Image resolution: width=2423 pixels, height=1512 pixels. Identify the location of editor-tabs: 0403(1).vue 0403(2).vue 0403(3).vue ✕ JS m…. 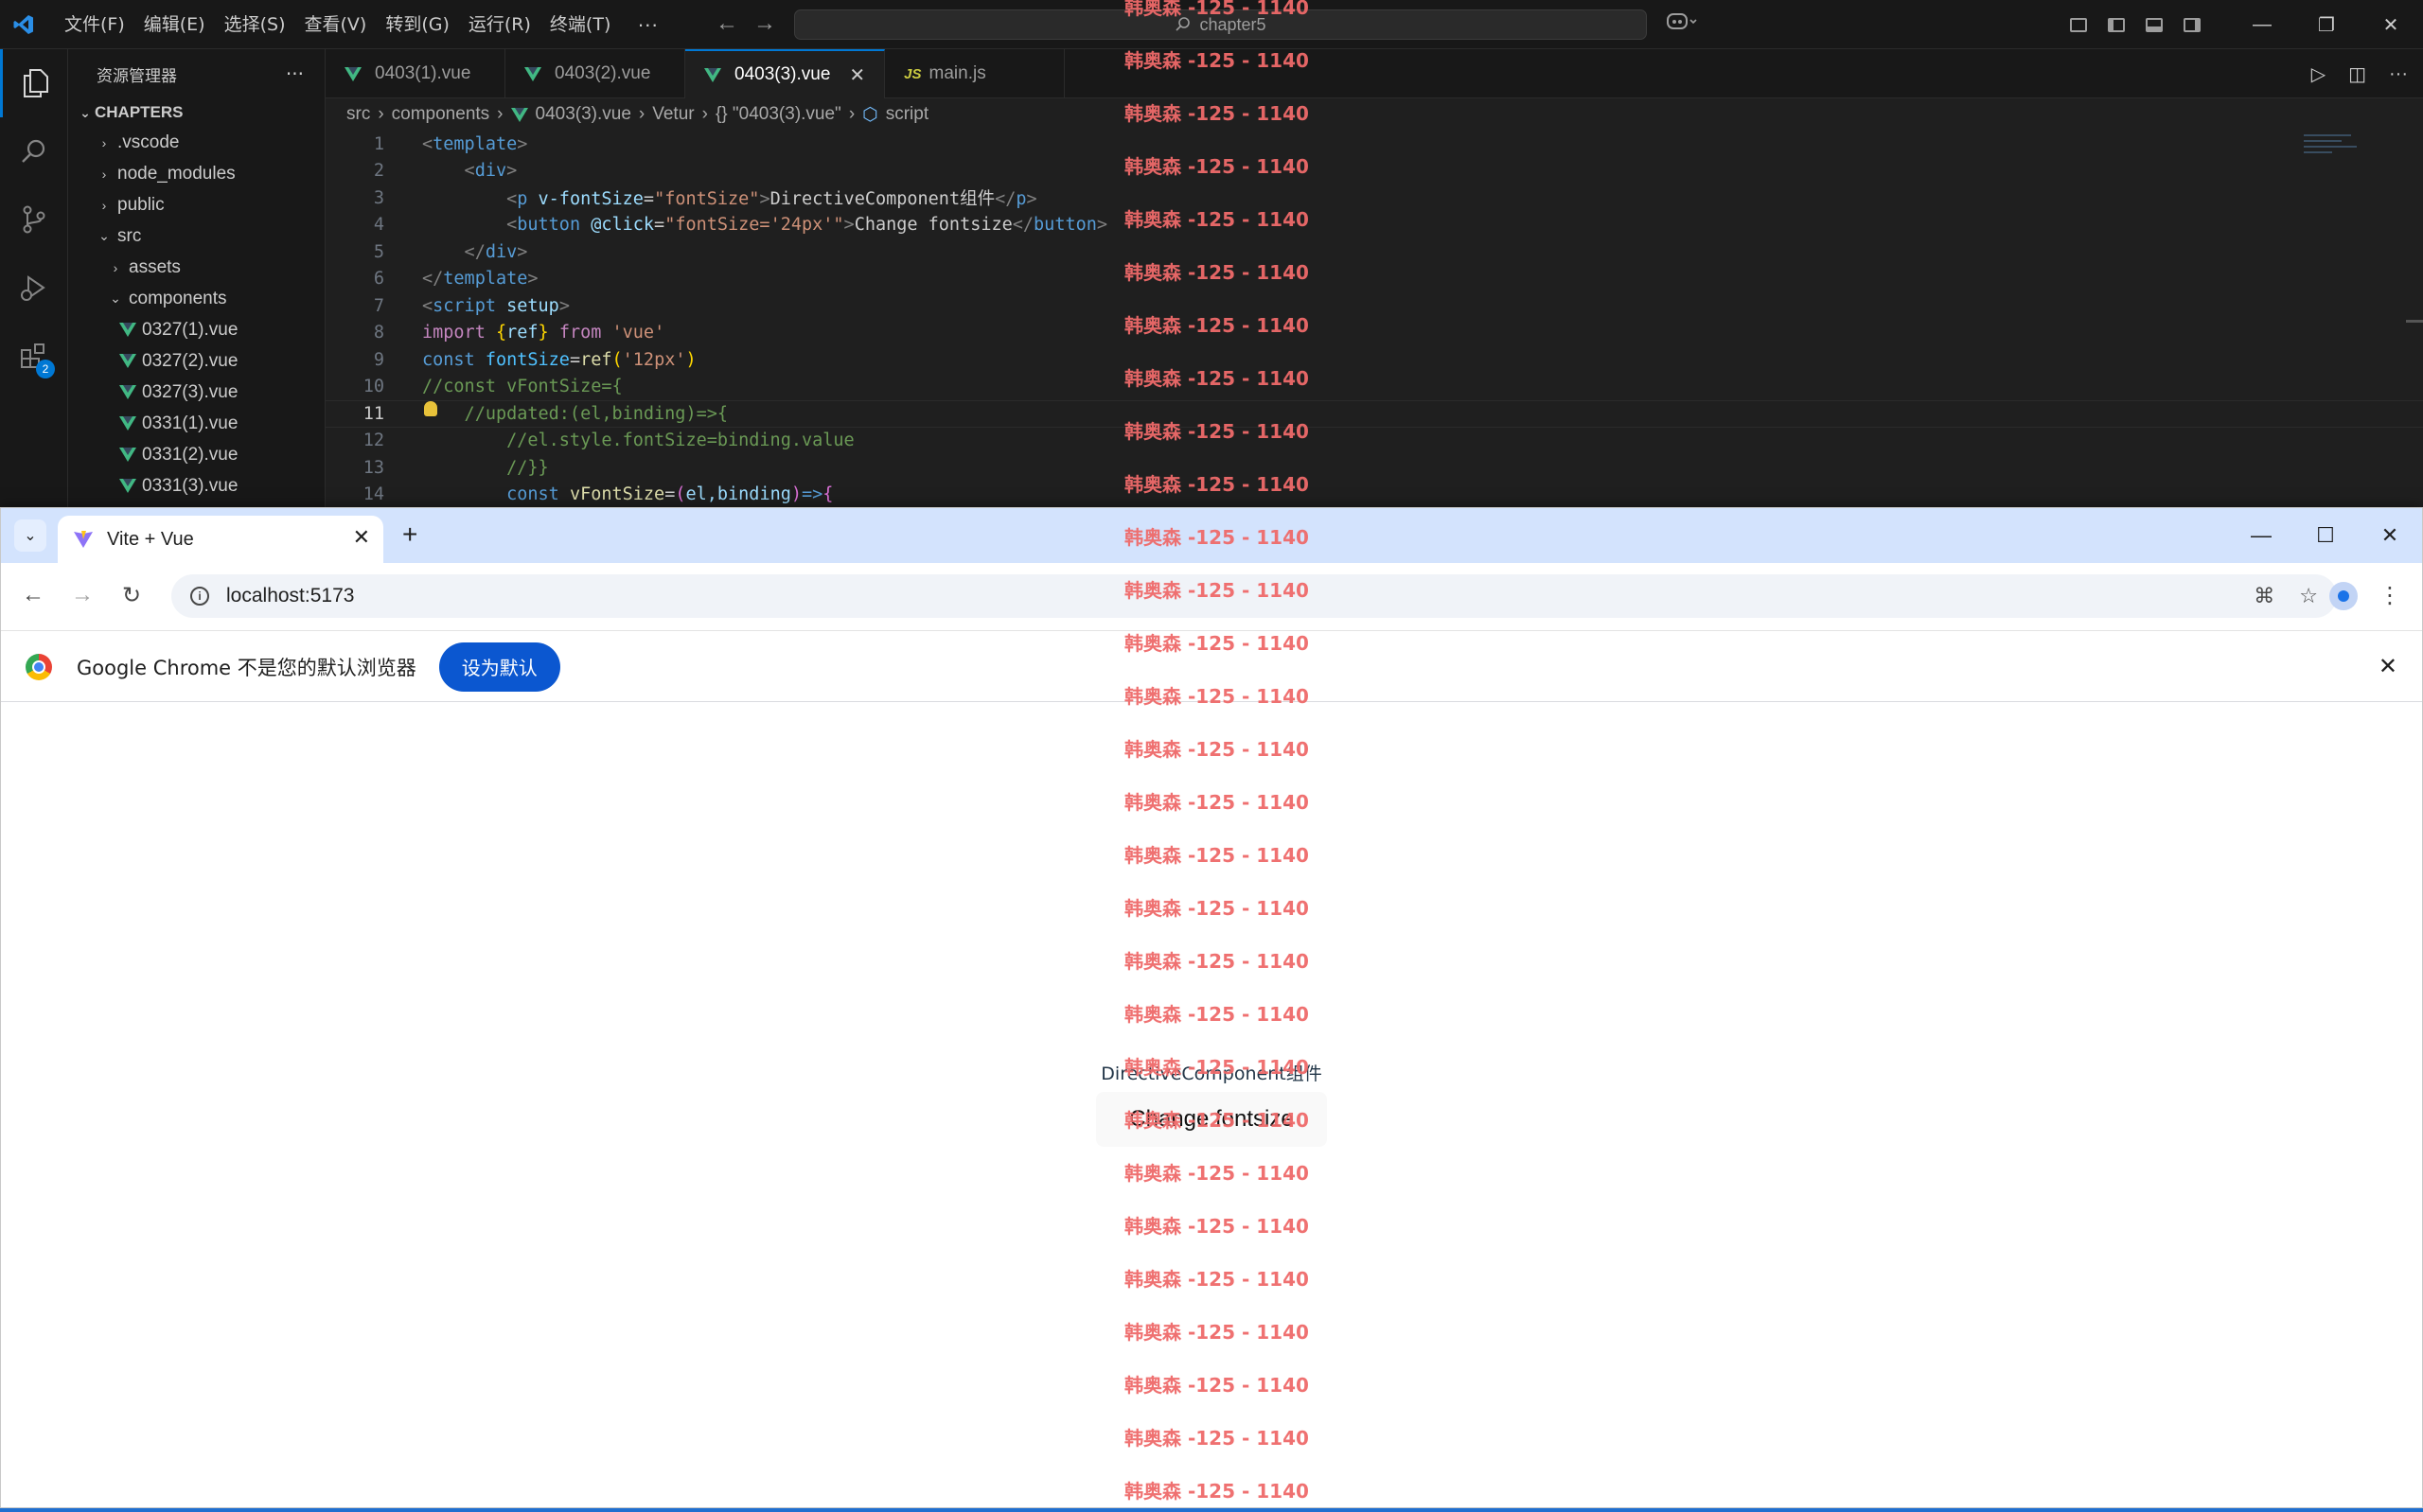
(1374, 73).